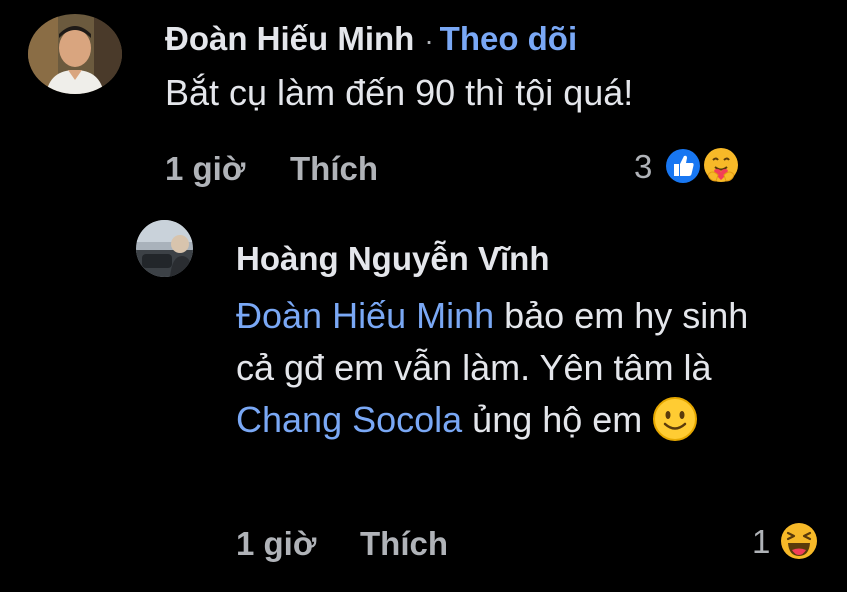 This screenshot has height=592, width=847. Describe the element at coordinates (289, 38) in the screenshot. I see `author-name: Đoàn Hiếu Minh` at that location.